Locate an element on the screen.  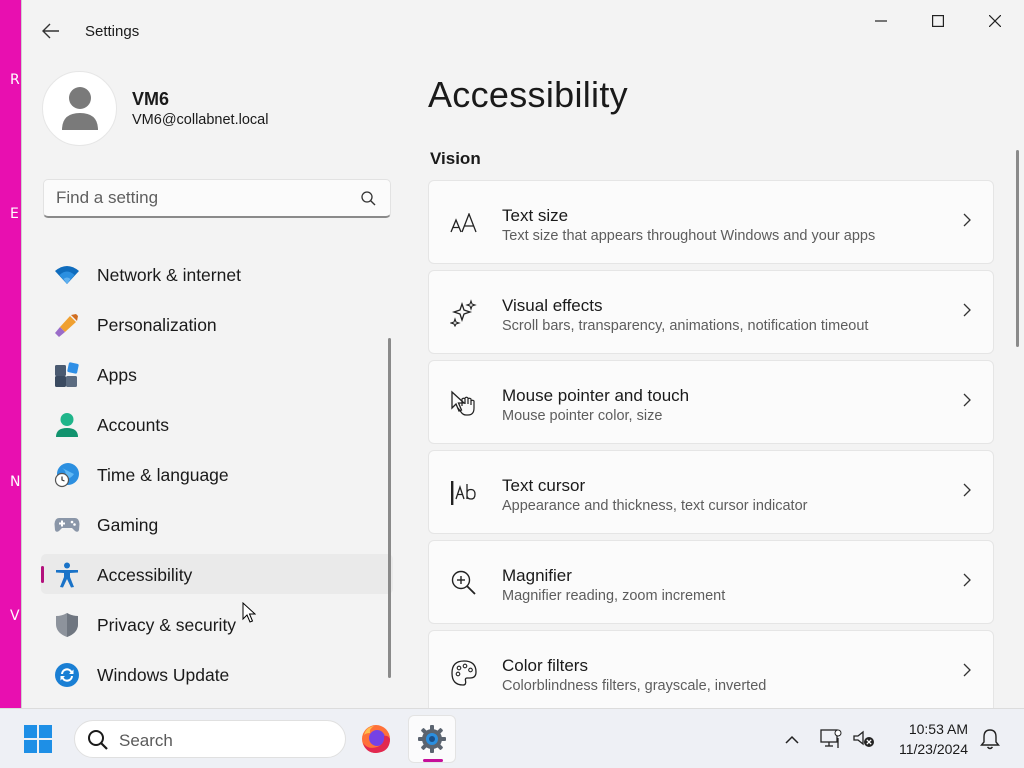
sidebar-item-privacy-security: Privacy & security is located at coordinates (217, 624).